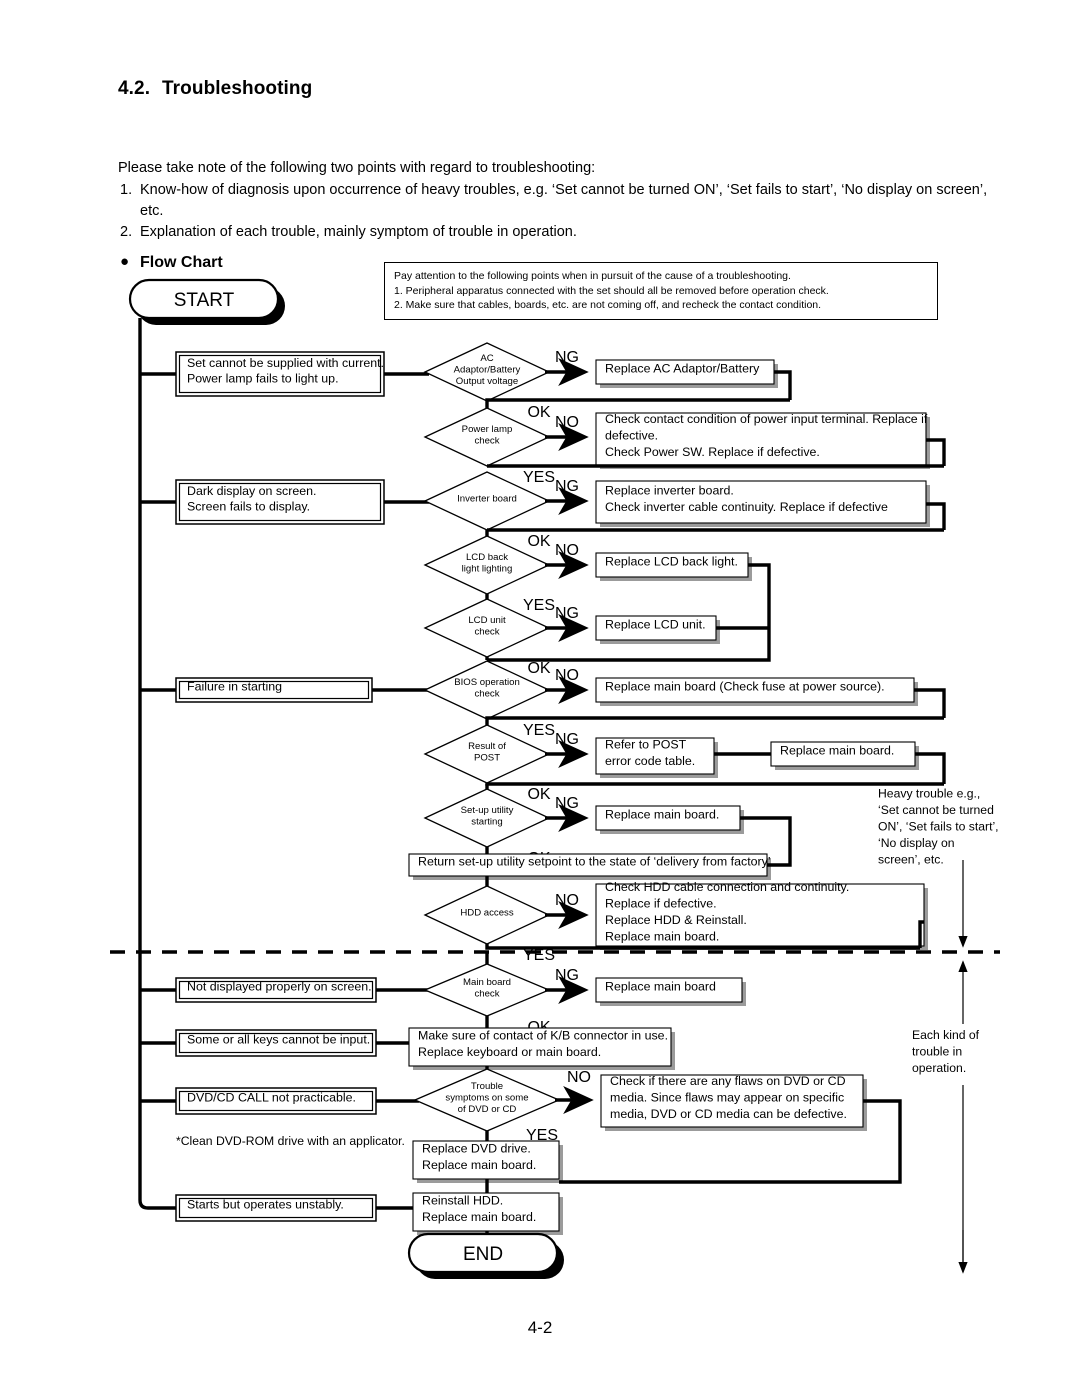 The height and width of the screenshot is (1397, 1080). I want to click on dec-lcd-label-line-1: LCD unit, so click(487, 620).